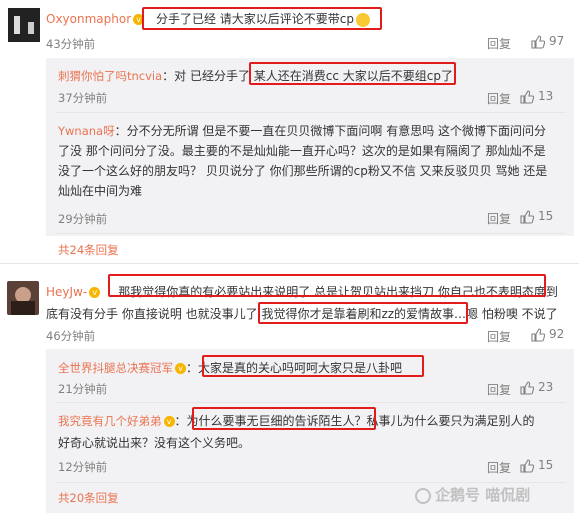 The image size is (579, 513). What do you see at coordinates (330, 131) in the screenshot?
I see `reply-text-line: ：分不分无所谓 但是不要一直在贝贝微博下面问啊 有意思吗 这个微博下面问问分` at bounding box center [330, 131].